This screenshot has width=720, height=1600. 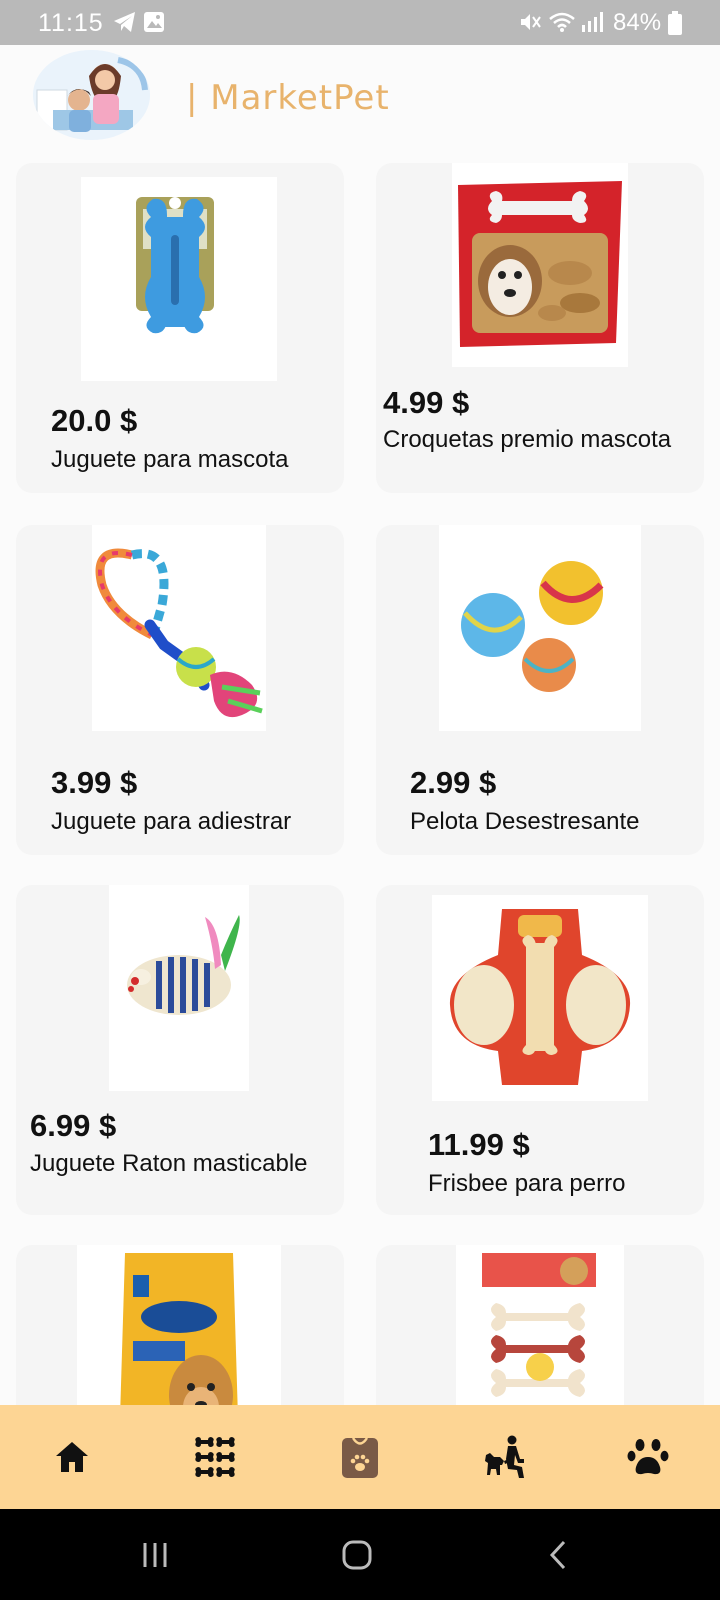 I want to click on product-name: Pelota Desestresante, so click(x=525, y=821).